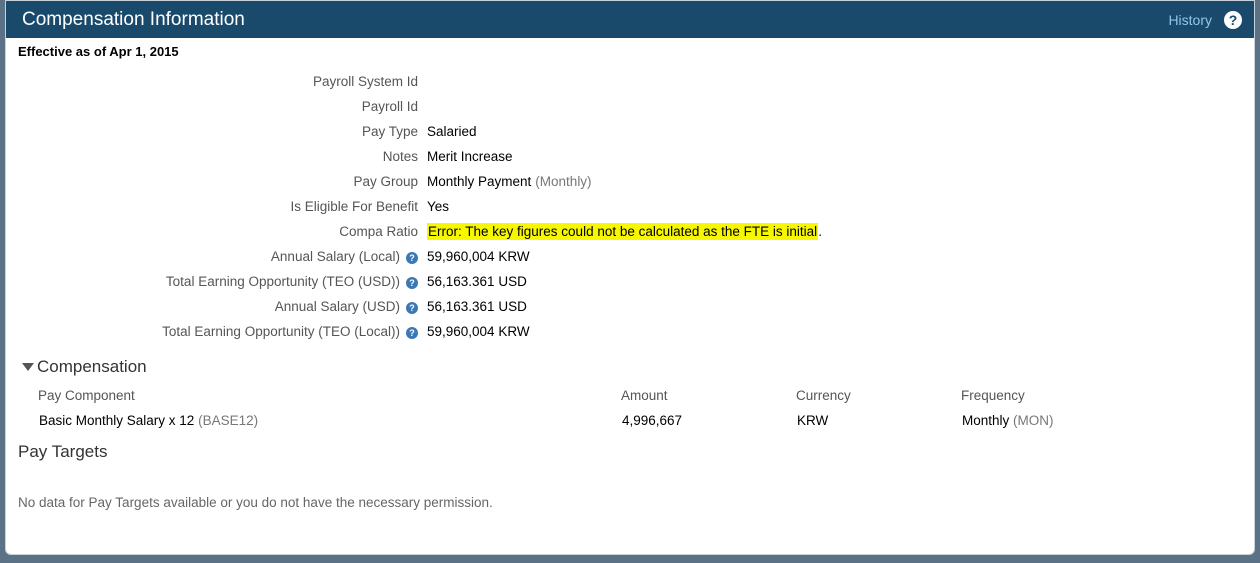 This screenshot has width=1260, height=563. I want to click on field-label-text: Annual Salary (USD), so click(337, 306).